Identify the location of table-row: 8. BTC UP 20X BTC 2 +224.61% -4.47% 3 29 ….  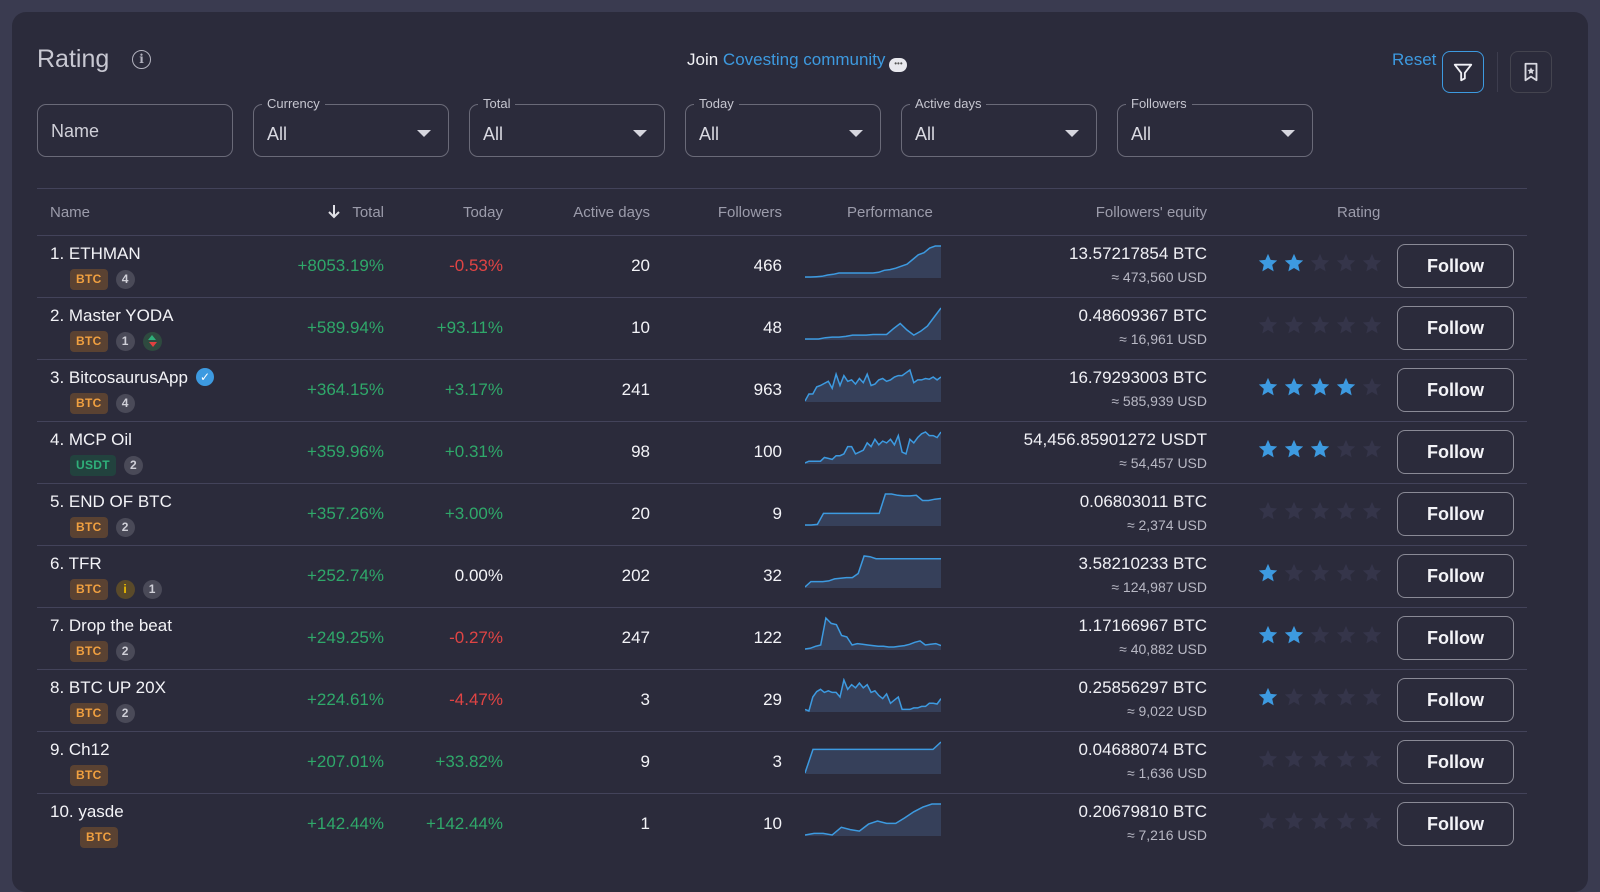
(782, 700).